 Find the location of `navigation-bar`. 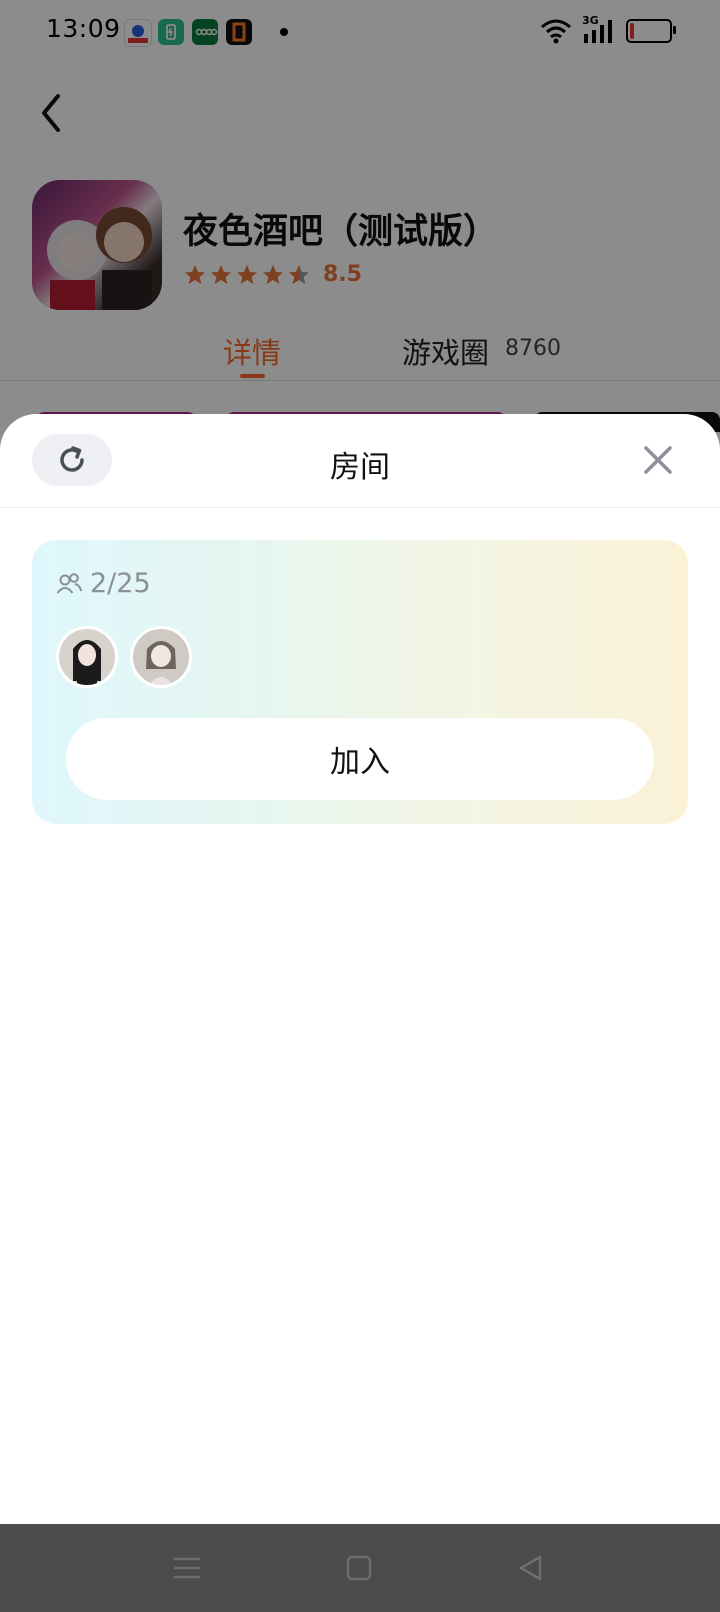

navigation-bar is located at coordinates (360, 1568).